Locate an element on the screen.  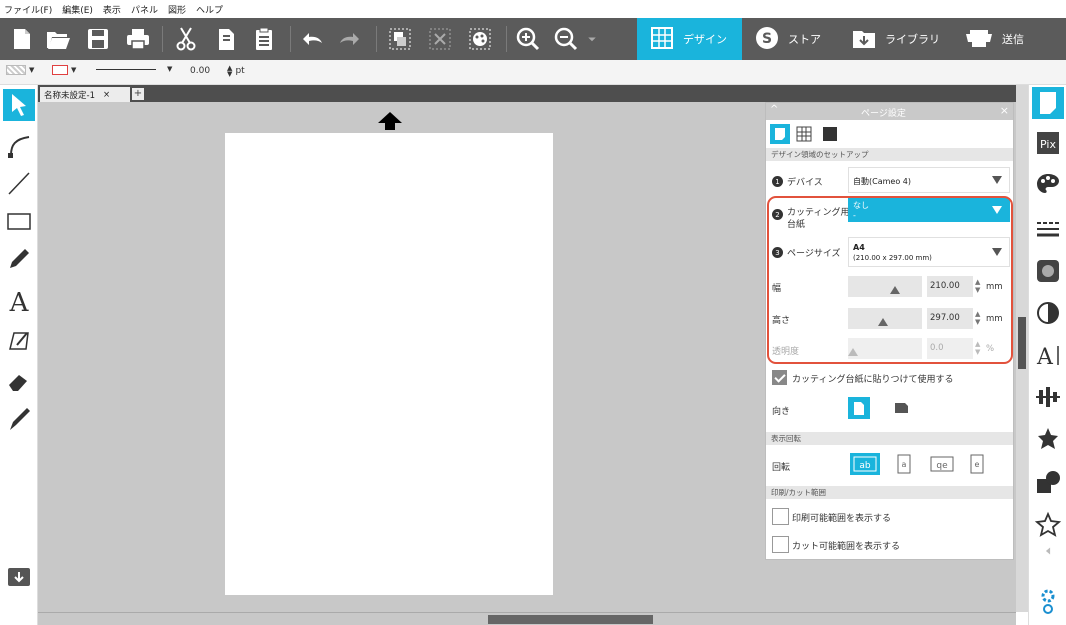
menu-edit: 編集(E) is located at coordinates (77, 9).